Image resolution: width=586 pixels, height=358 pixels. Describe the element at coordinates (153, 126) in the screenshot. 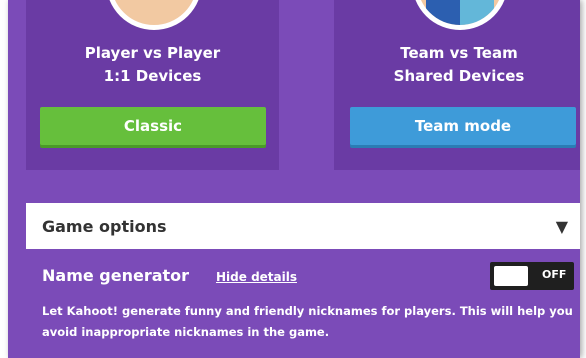

I see `classic-button: Classic` at that location.